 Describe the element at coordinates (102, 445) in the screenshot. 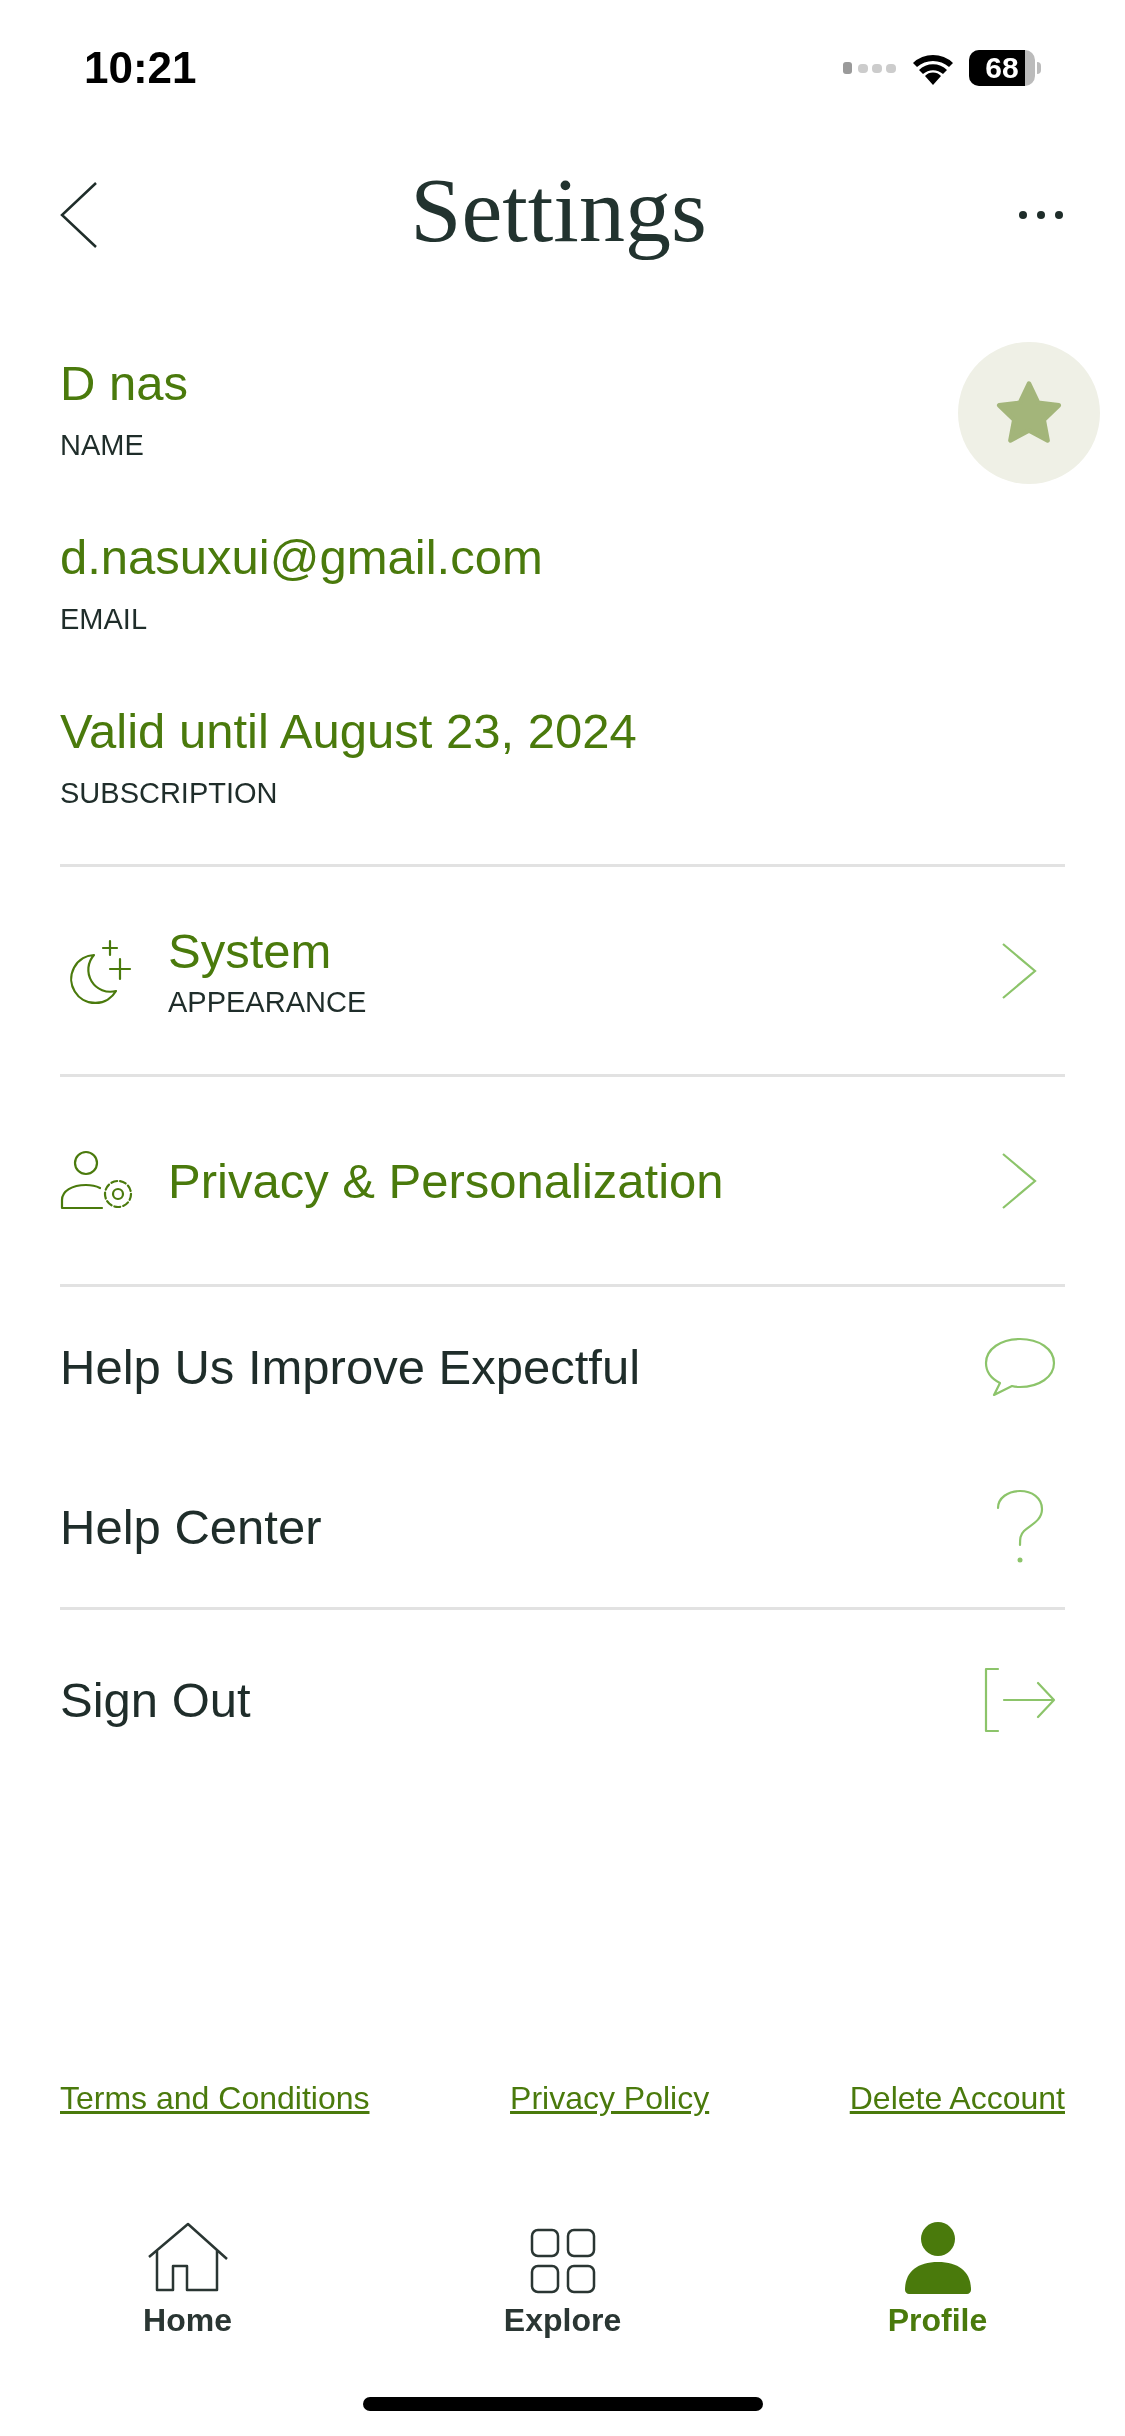

I see `profile-label: NAME` at that location.